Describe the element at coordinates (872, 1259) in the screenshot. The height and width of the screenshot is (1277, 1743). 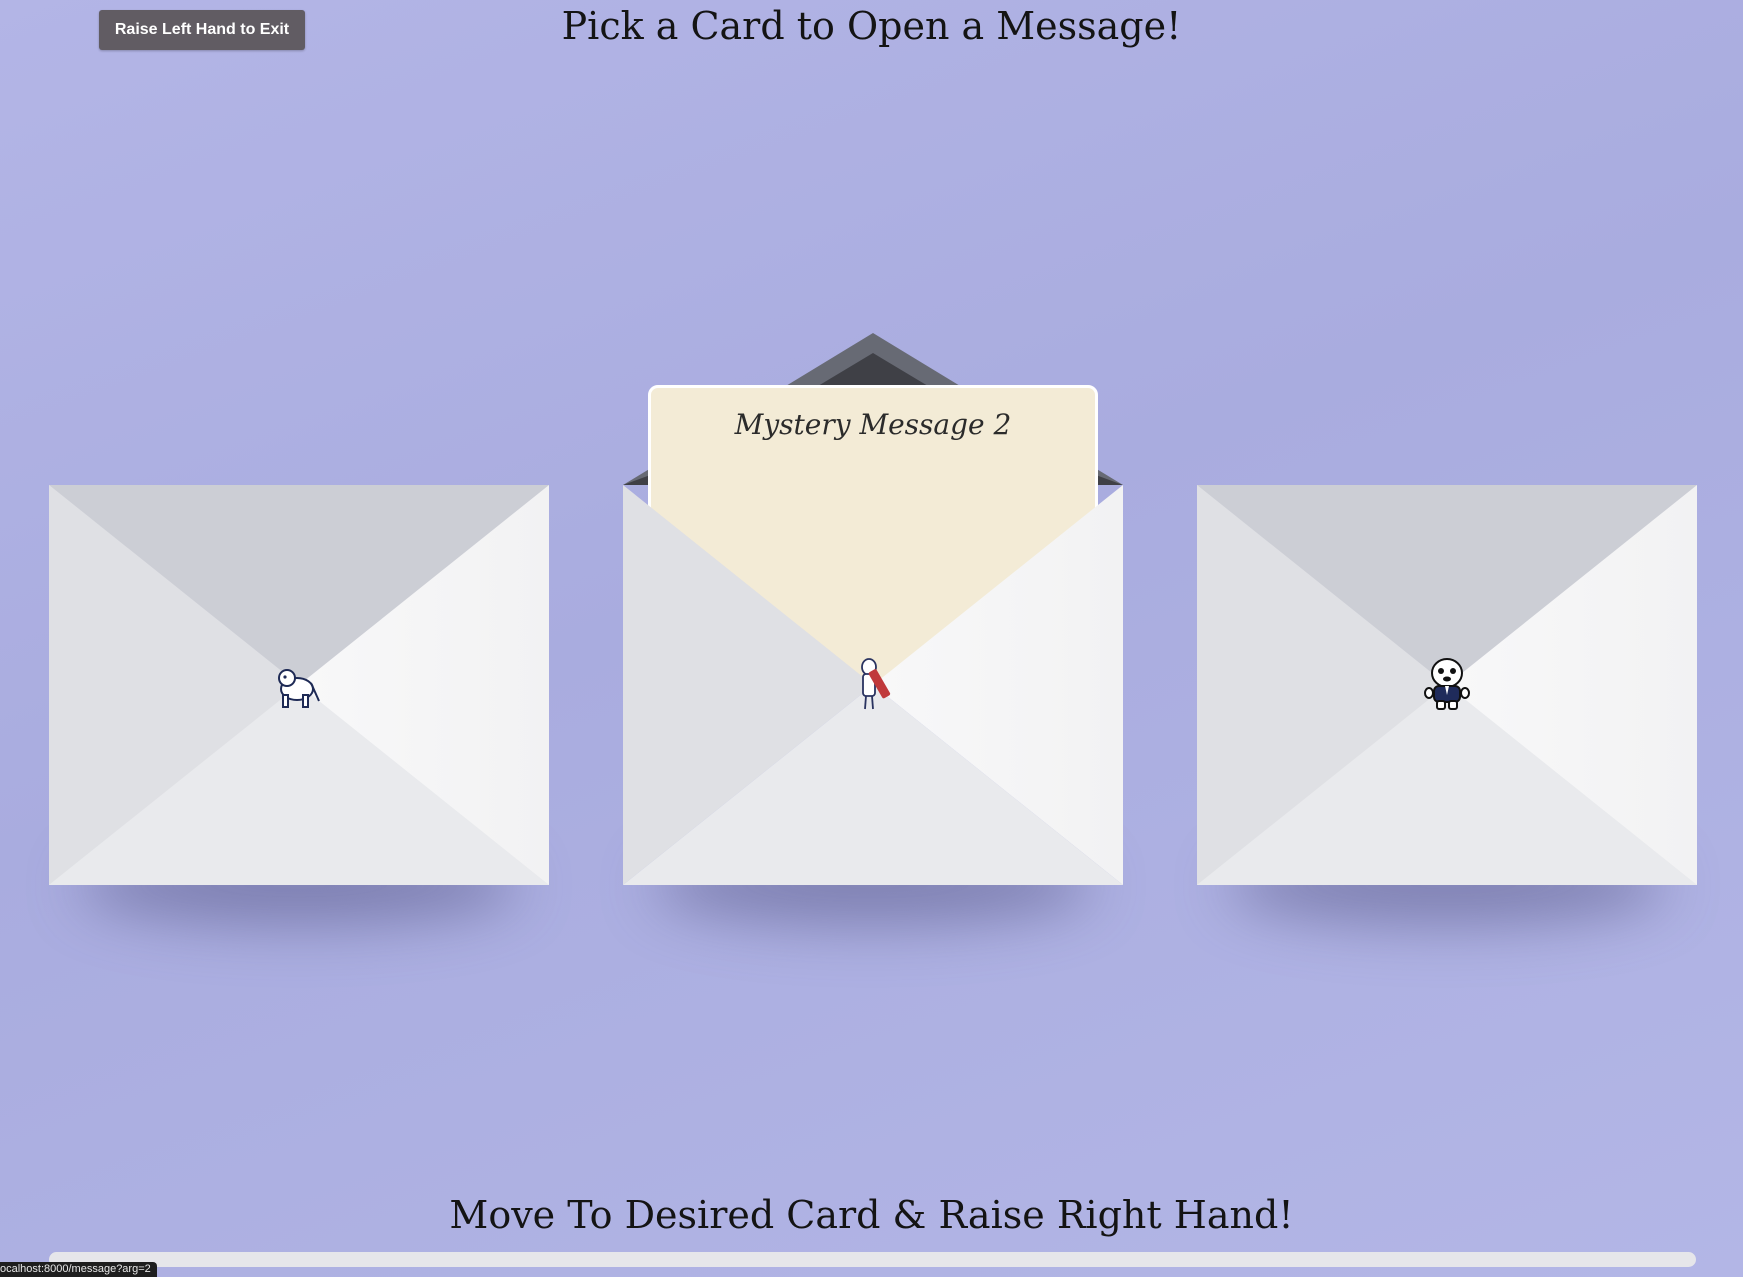
I see `progress-bar` at that location.